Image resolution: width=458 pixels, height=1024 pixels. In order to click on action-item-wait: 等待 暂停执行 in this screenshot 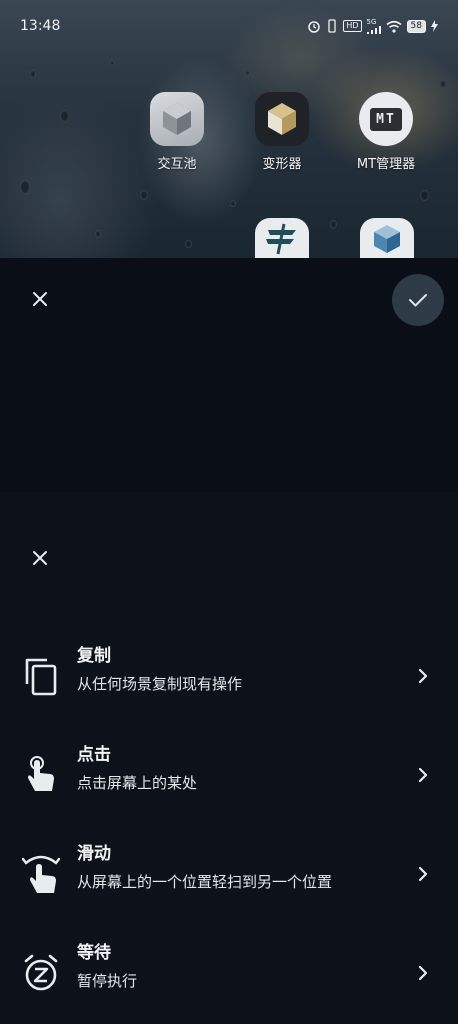, I will do `click(229, 973)`.